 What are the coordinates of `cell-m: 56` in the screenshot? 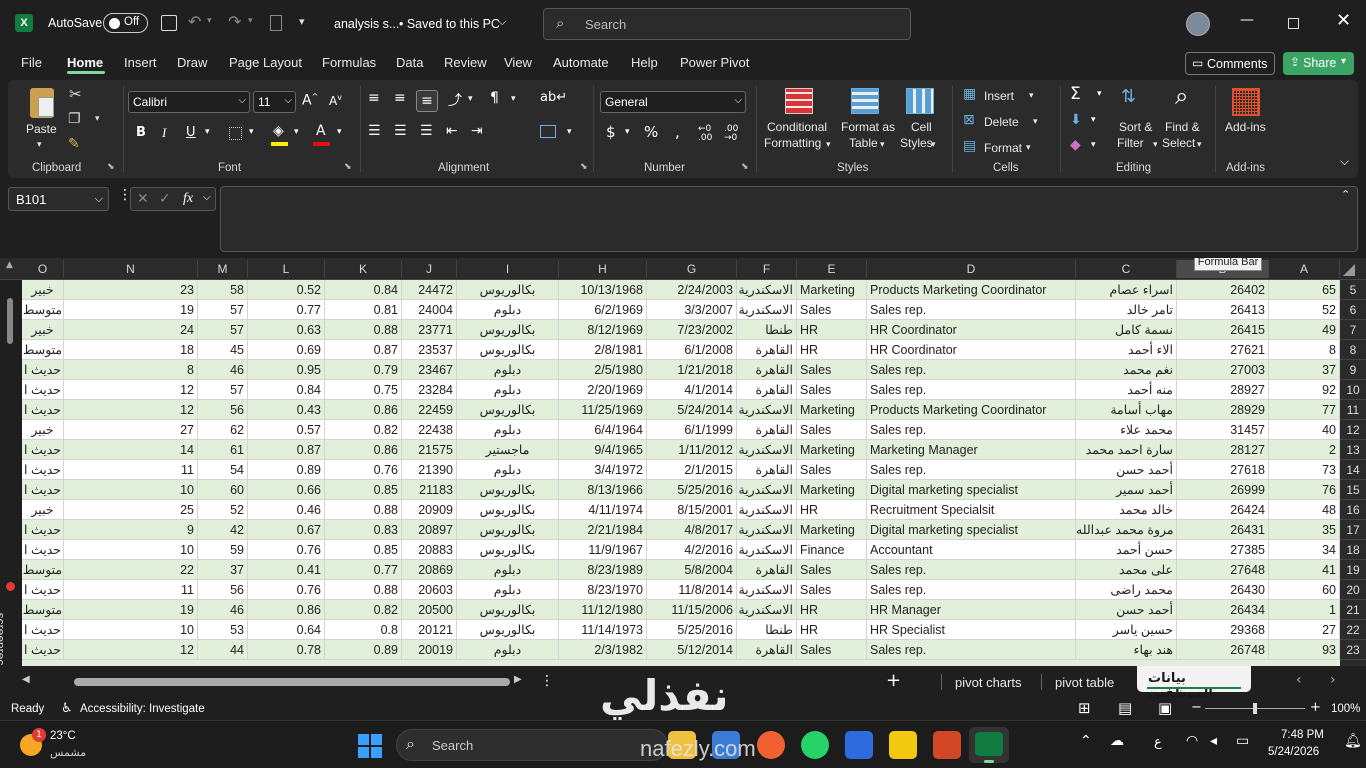 It's located at (223, 410).